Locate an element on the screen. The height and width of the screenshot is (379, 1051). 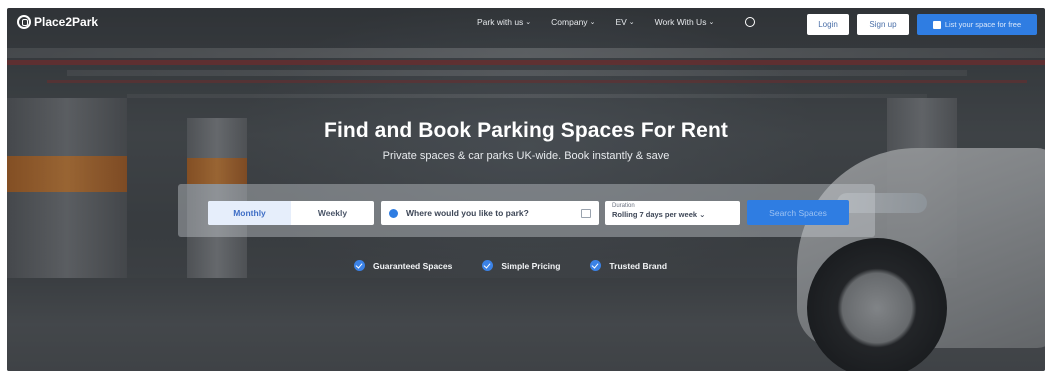
list-space-button: List your space for free is located at coordinates (977, 24).